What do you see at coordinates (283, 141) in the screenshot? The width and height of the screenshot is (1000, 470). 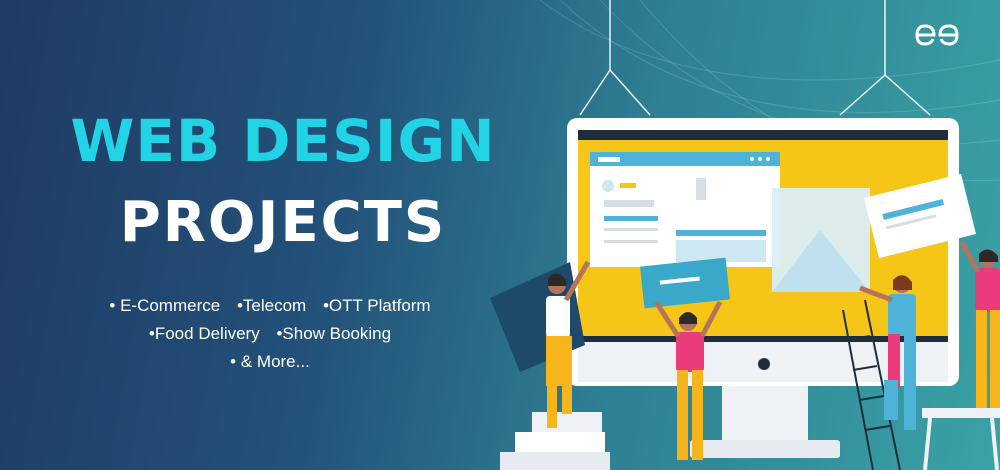 I see `title-web-design: WEB DESIGN` at bounding box center [283, 141].